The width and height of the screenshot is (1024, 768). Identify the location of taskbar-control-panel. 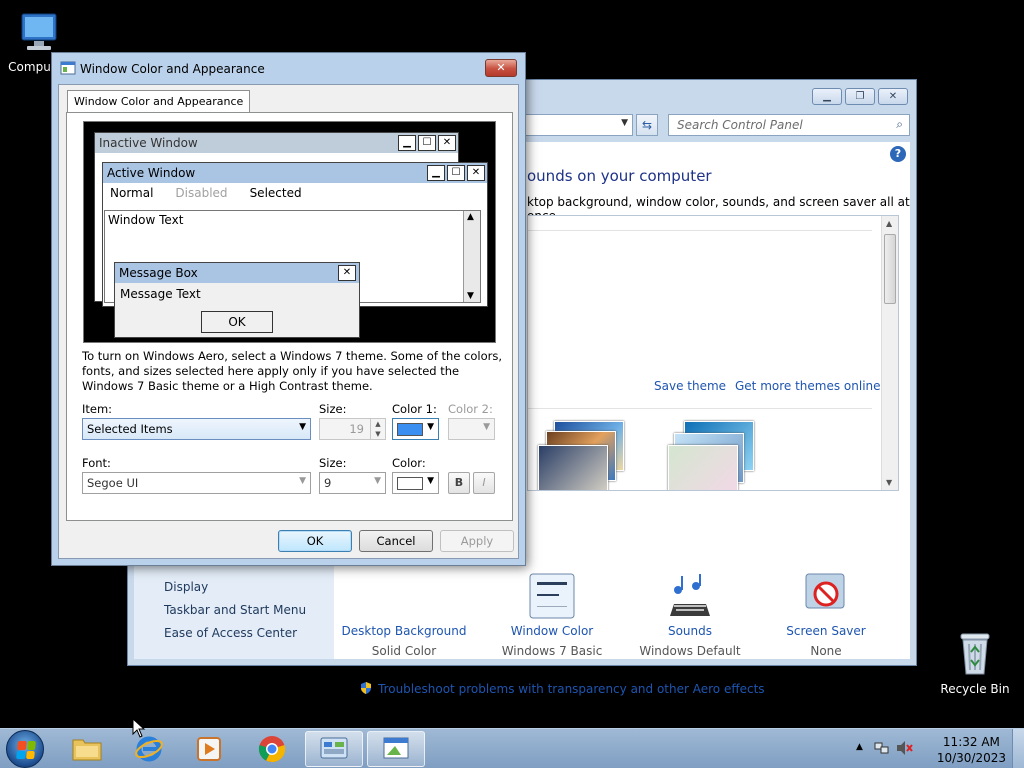
(334, 749).